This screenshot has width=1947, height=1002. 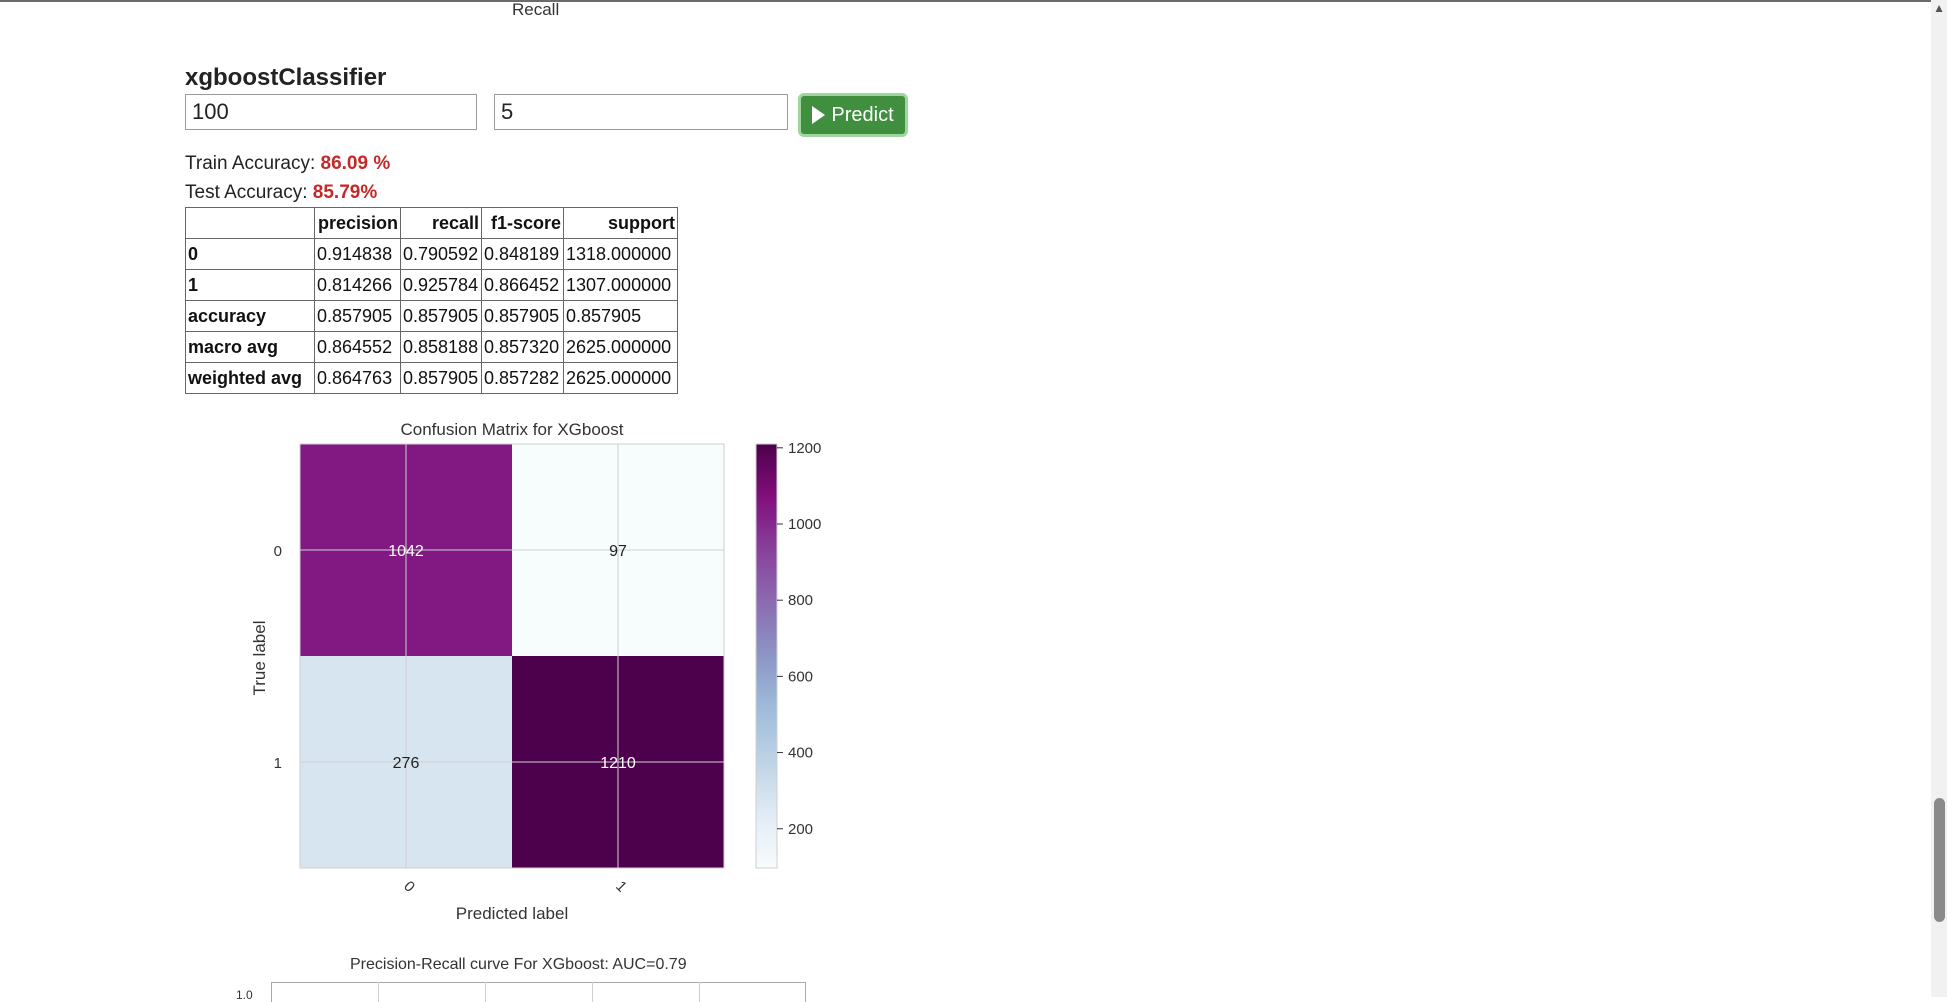 What do you see at coordinates (409, 887) in the screenshot?
I see `x-tick-label: 0` at bounding box center [409, 887].